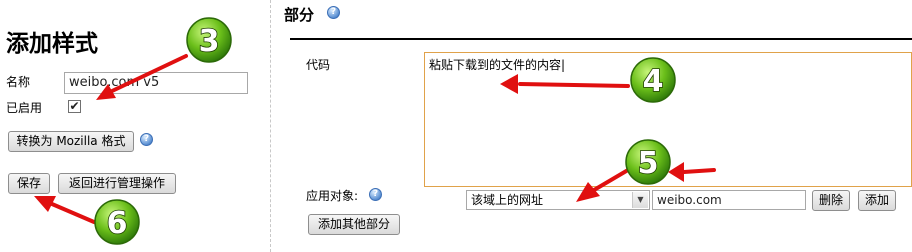 This screenshot has height=252, width=912. I want to click on convert-mozilla-button: 转换为 Mozilla 格式, so click(71, 141).